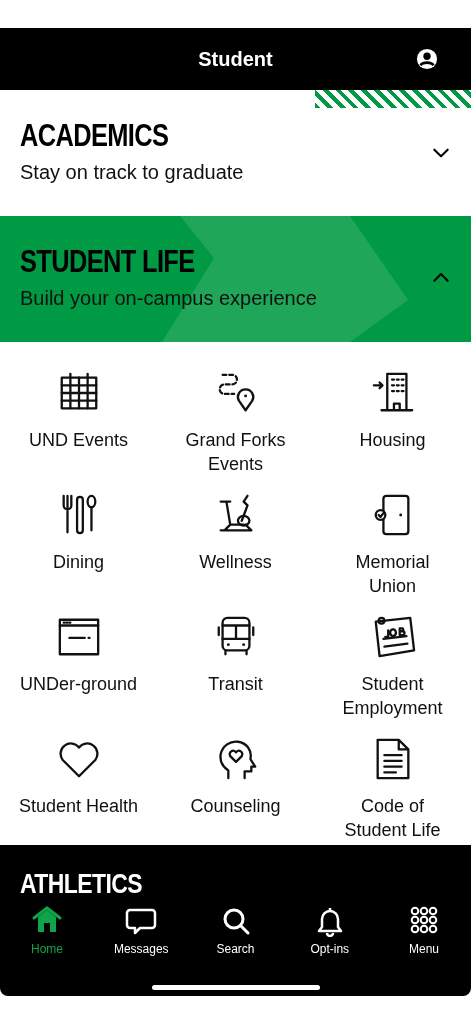 This screenshot has height=1024, width=471. What do you see at coordinates (78, 440) in the screenshot?
I see `tile-label: UND Events` at bounding box center [78, 440].